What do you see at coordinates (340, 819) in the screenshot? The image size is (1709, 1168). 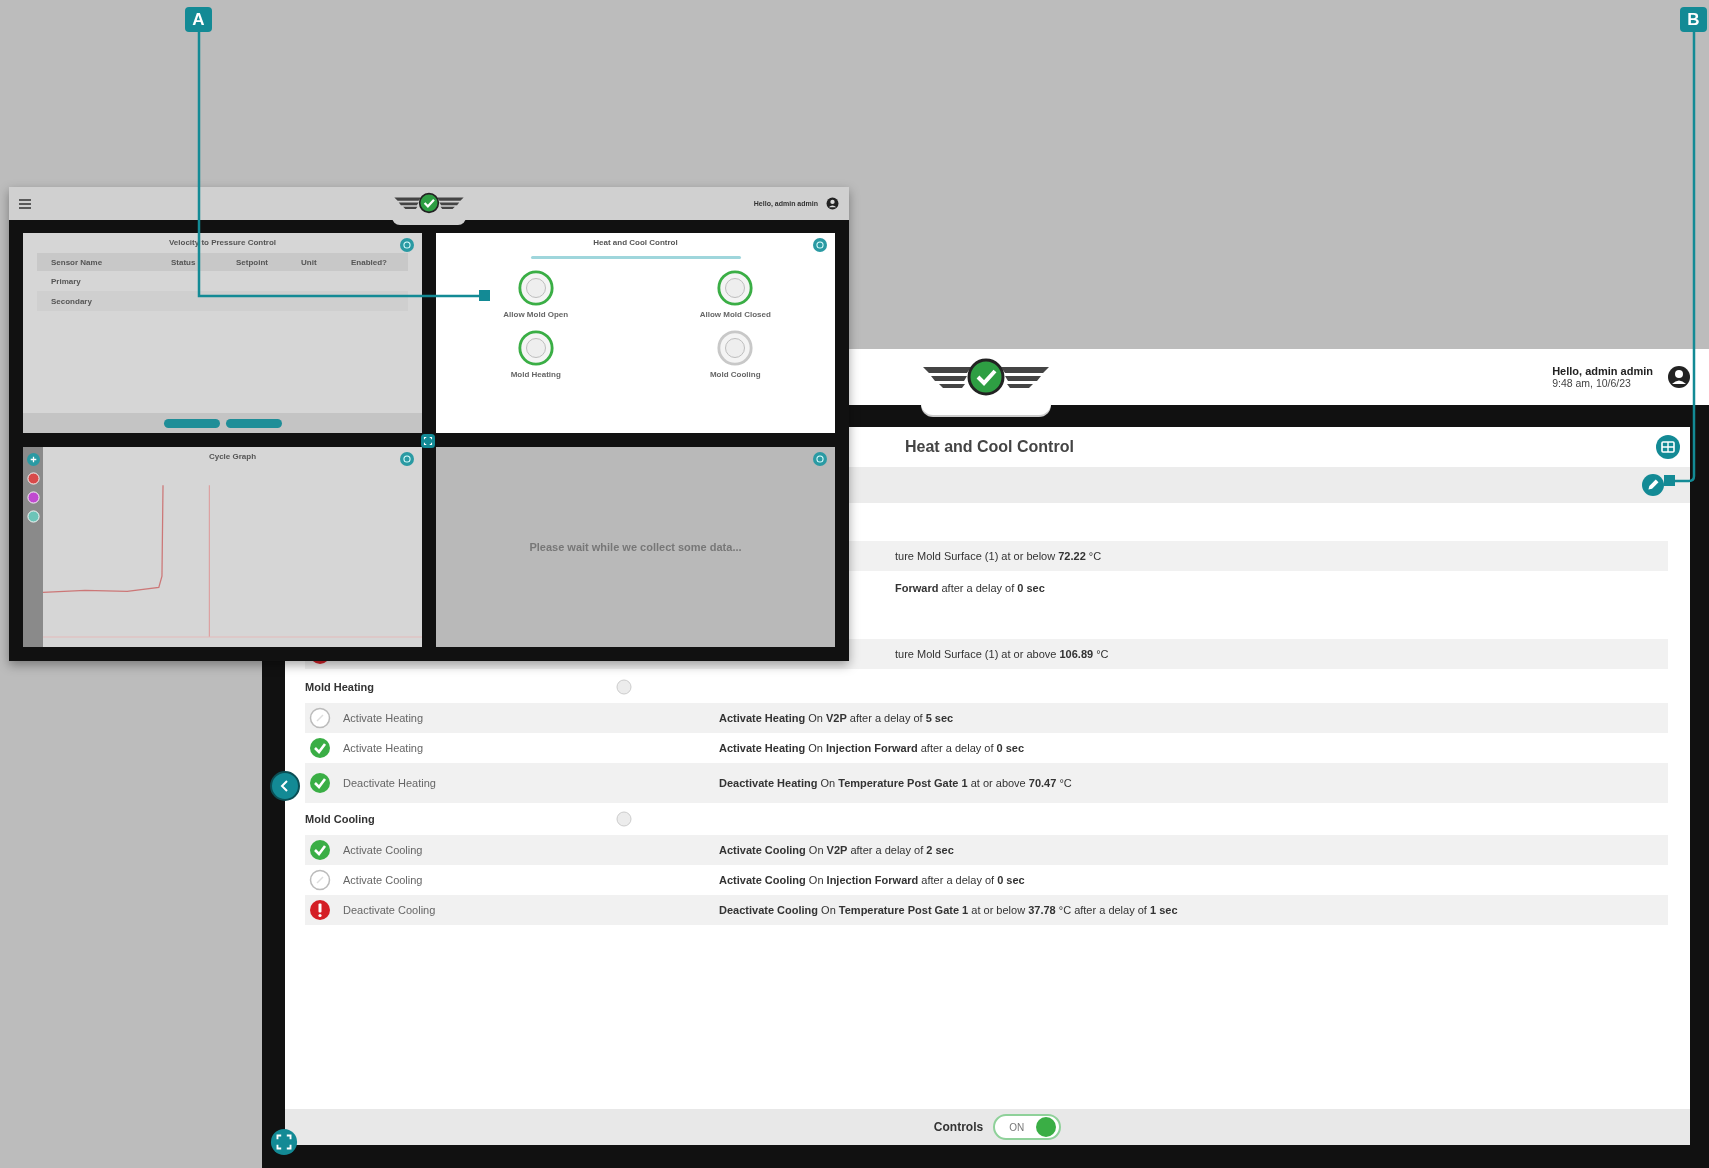 I see `section-heading: Mold Cooling` at bounding box center [340, 819].